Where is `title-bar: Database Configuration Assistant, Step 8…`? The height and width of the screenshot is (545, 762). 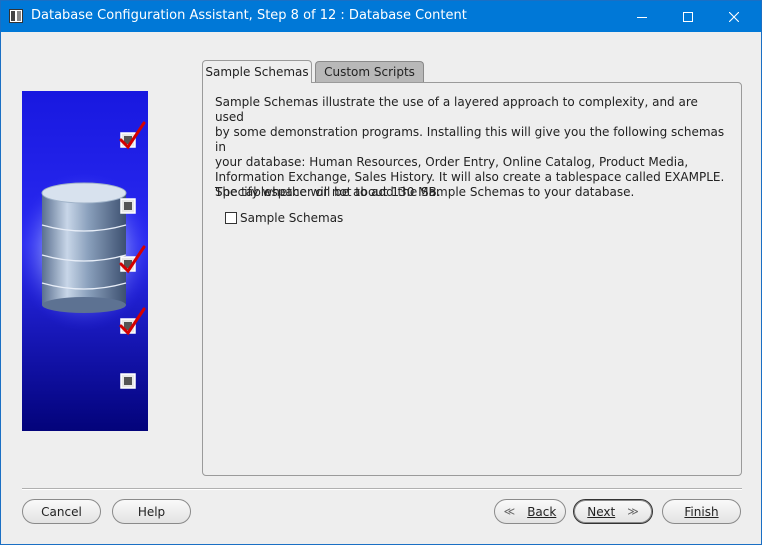
title-bar: Database Configuration Assistant, Step 8… is located at coordinates (381, 16).